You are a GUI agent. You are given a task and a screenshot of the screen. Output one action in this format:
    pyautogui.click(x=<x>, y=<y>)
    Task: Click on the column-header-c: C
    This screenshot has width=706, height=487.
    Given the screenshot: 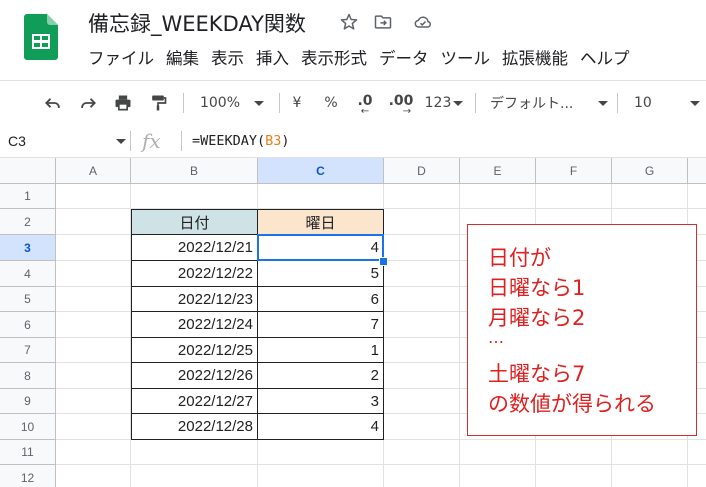 What is the action you would take?
    pyautogui.click(x=321, y=171)
    